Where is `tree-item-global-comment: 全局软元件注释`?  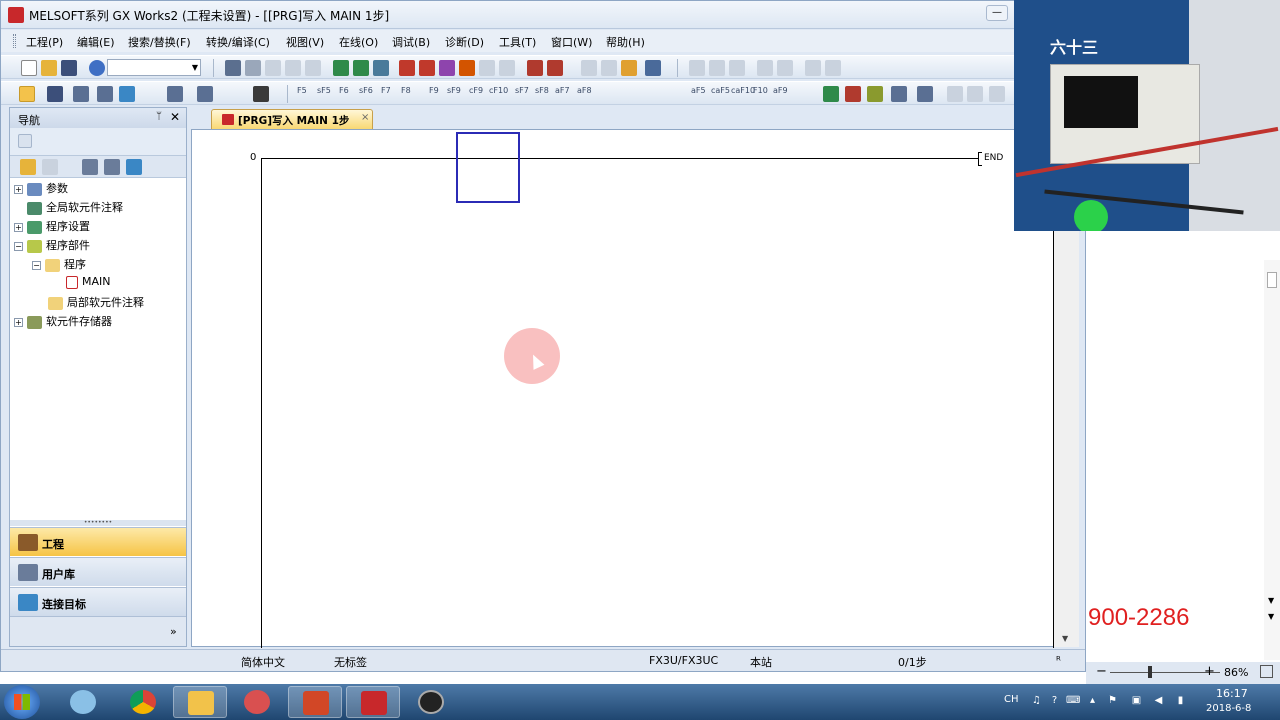 tree-item-global-comment: 全局软元件注释 is located at coordinates (75, 208).